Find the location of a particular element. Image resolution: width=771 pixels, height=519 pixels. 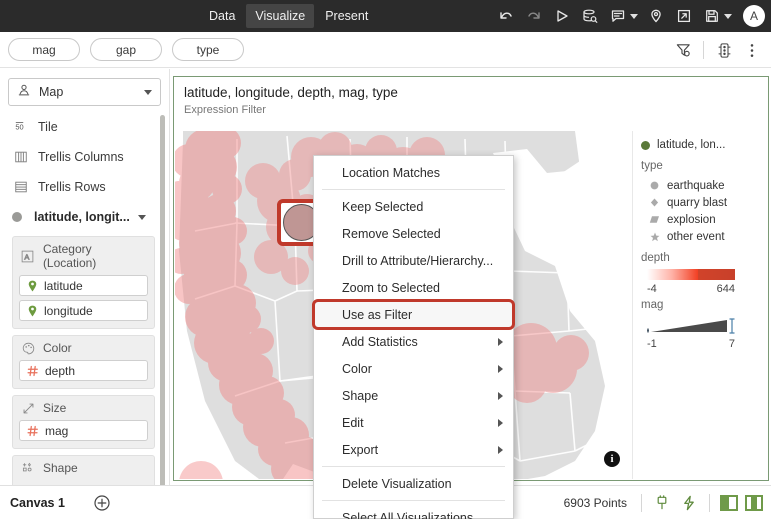

bottom-divider is located at coordinates (641, 502).